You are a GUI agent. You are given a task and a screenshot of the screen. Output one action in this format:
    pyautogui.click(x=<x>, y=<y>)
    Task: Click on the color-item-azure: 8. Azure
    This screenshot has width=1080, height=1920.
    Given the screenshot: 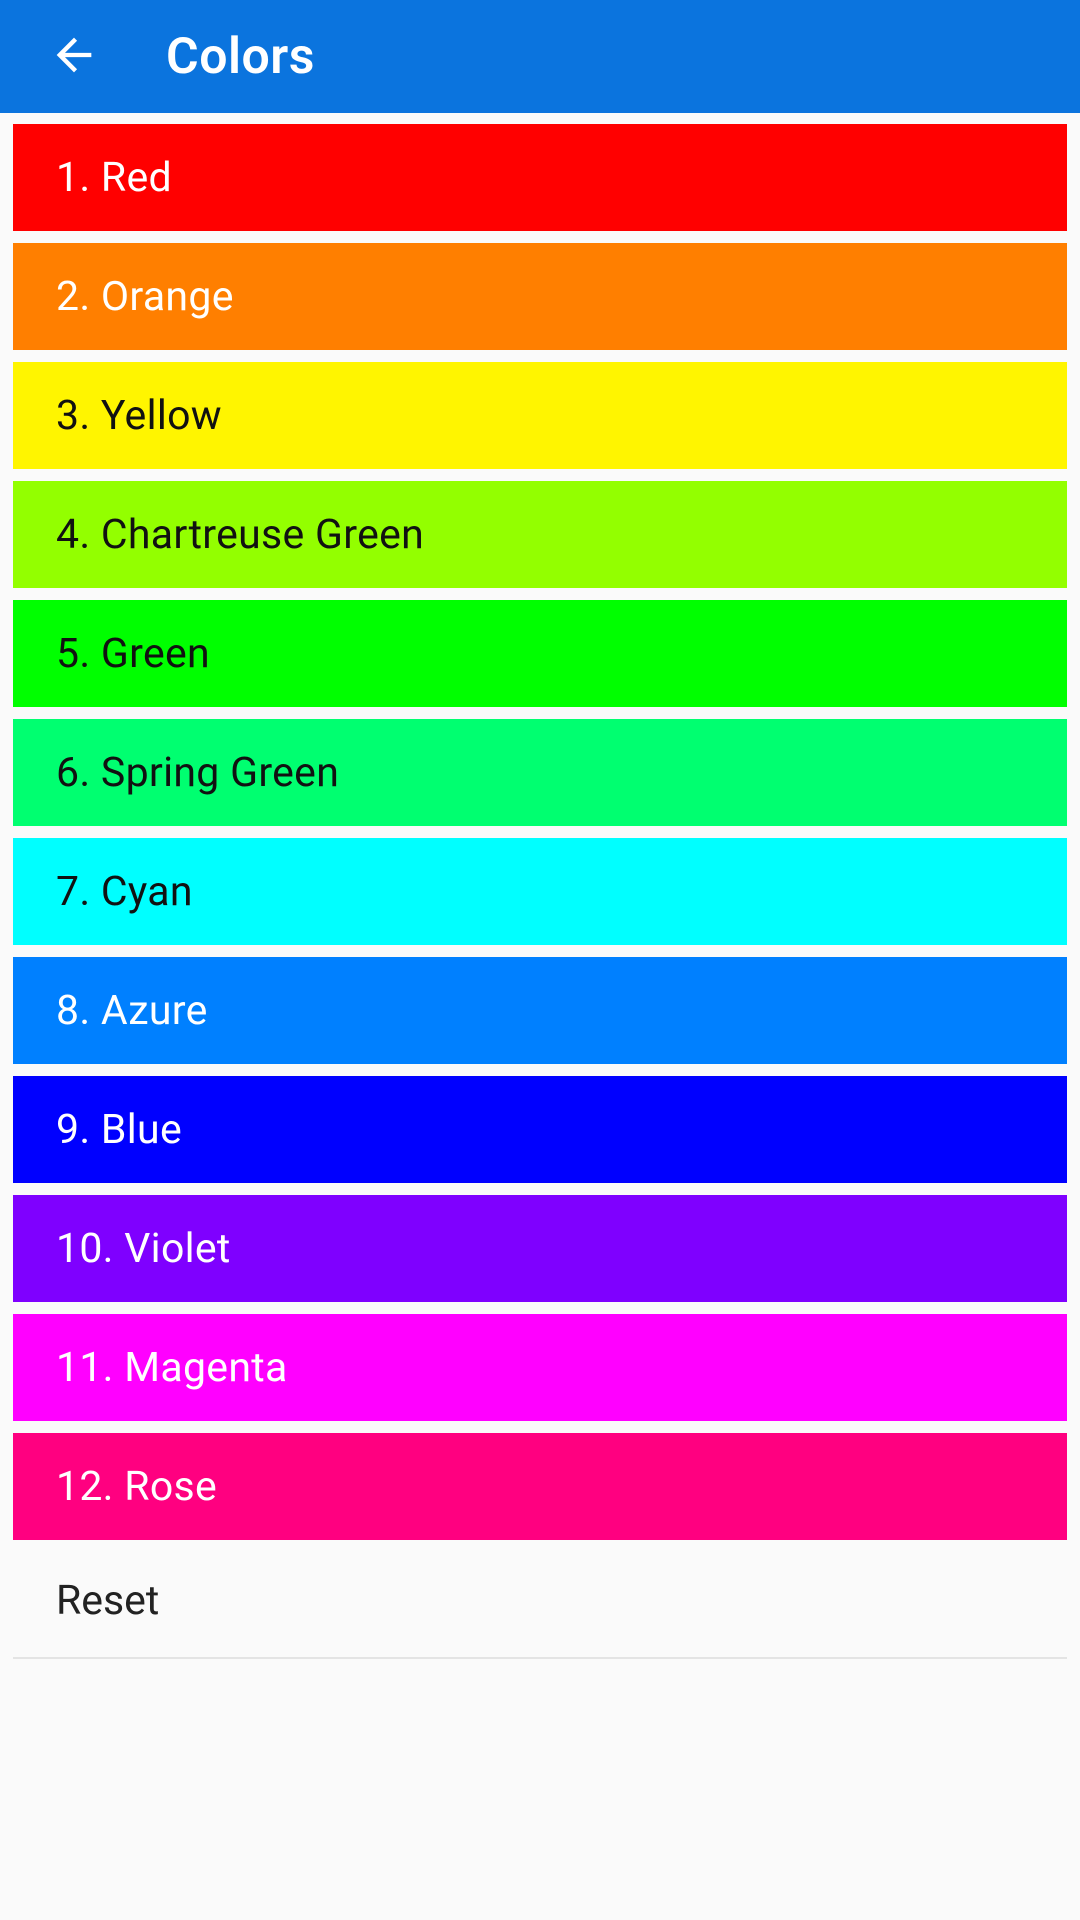 What is the action you would take?
    pyautogui.click(x=540, y=1010)
    